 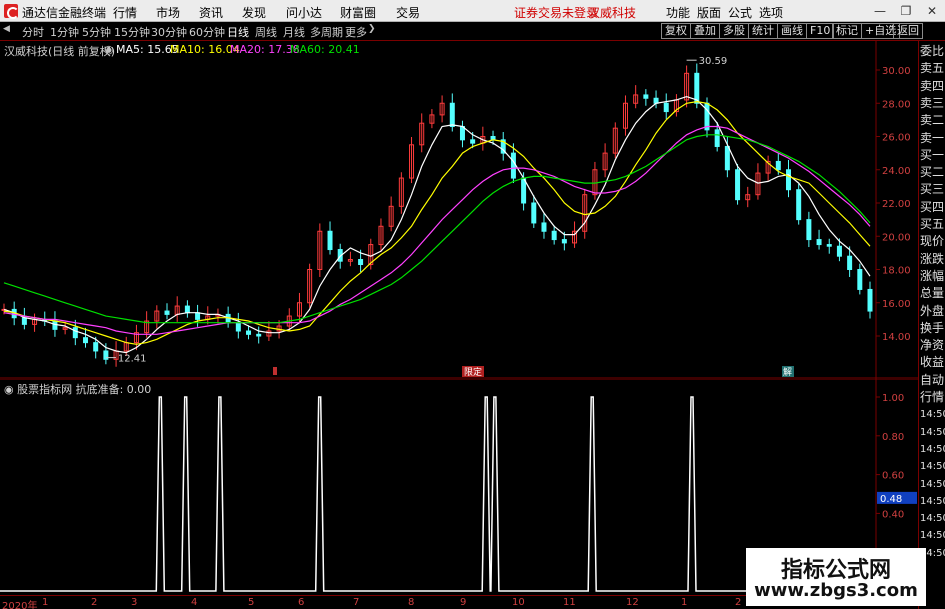 I want to click on sidebar-item: 卖二, so click(x=932, y=120).